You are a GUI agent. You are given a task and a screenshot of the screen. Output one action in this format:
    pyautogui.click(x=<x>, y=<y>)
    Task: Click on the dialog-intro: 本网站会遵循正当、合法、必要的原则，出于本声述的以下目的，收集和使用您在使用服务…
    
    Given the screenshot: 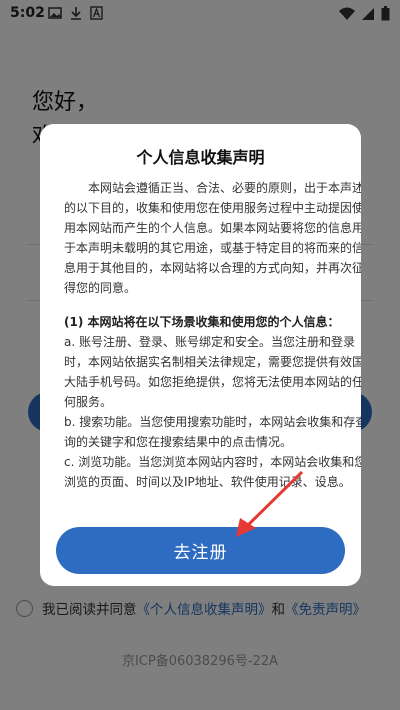 What is the action you would take?
    pyautogui.click(x=212, y=238)
    